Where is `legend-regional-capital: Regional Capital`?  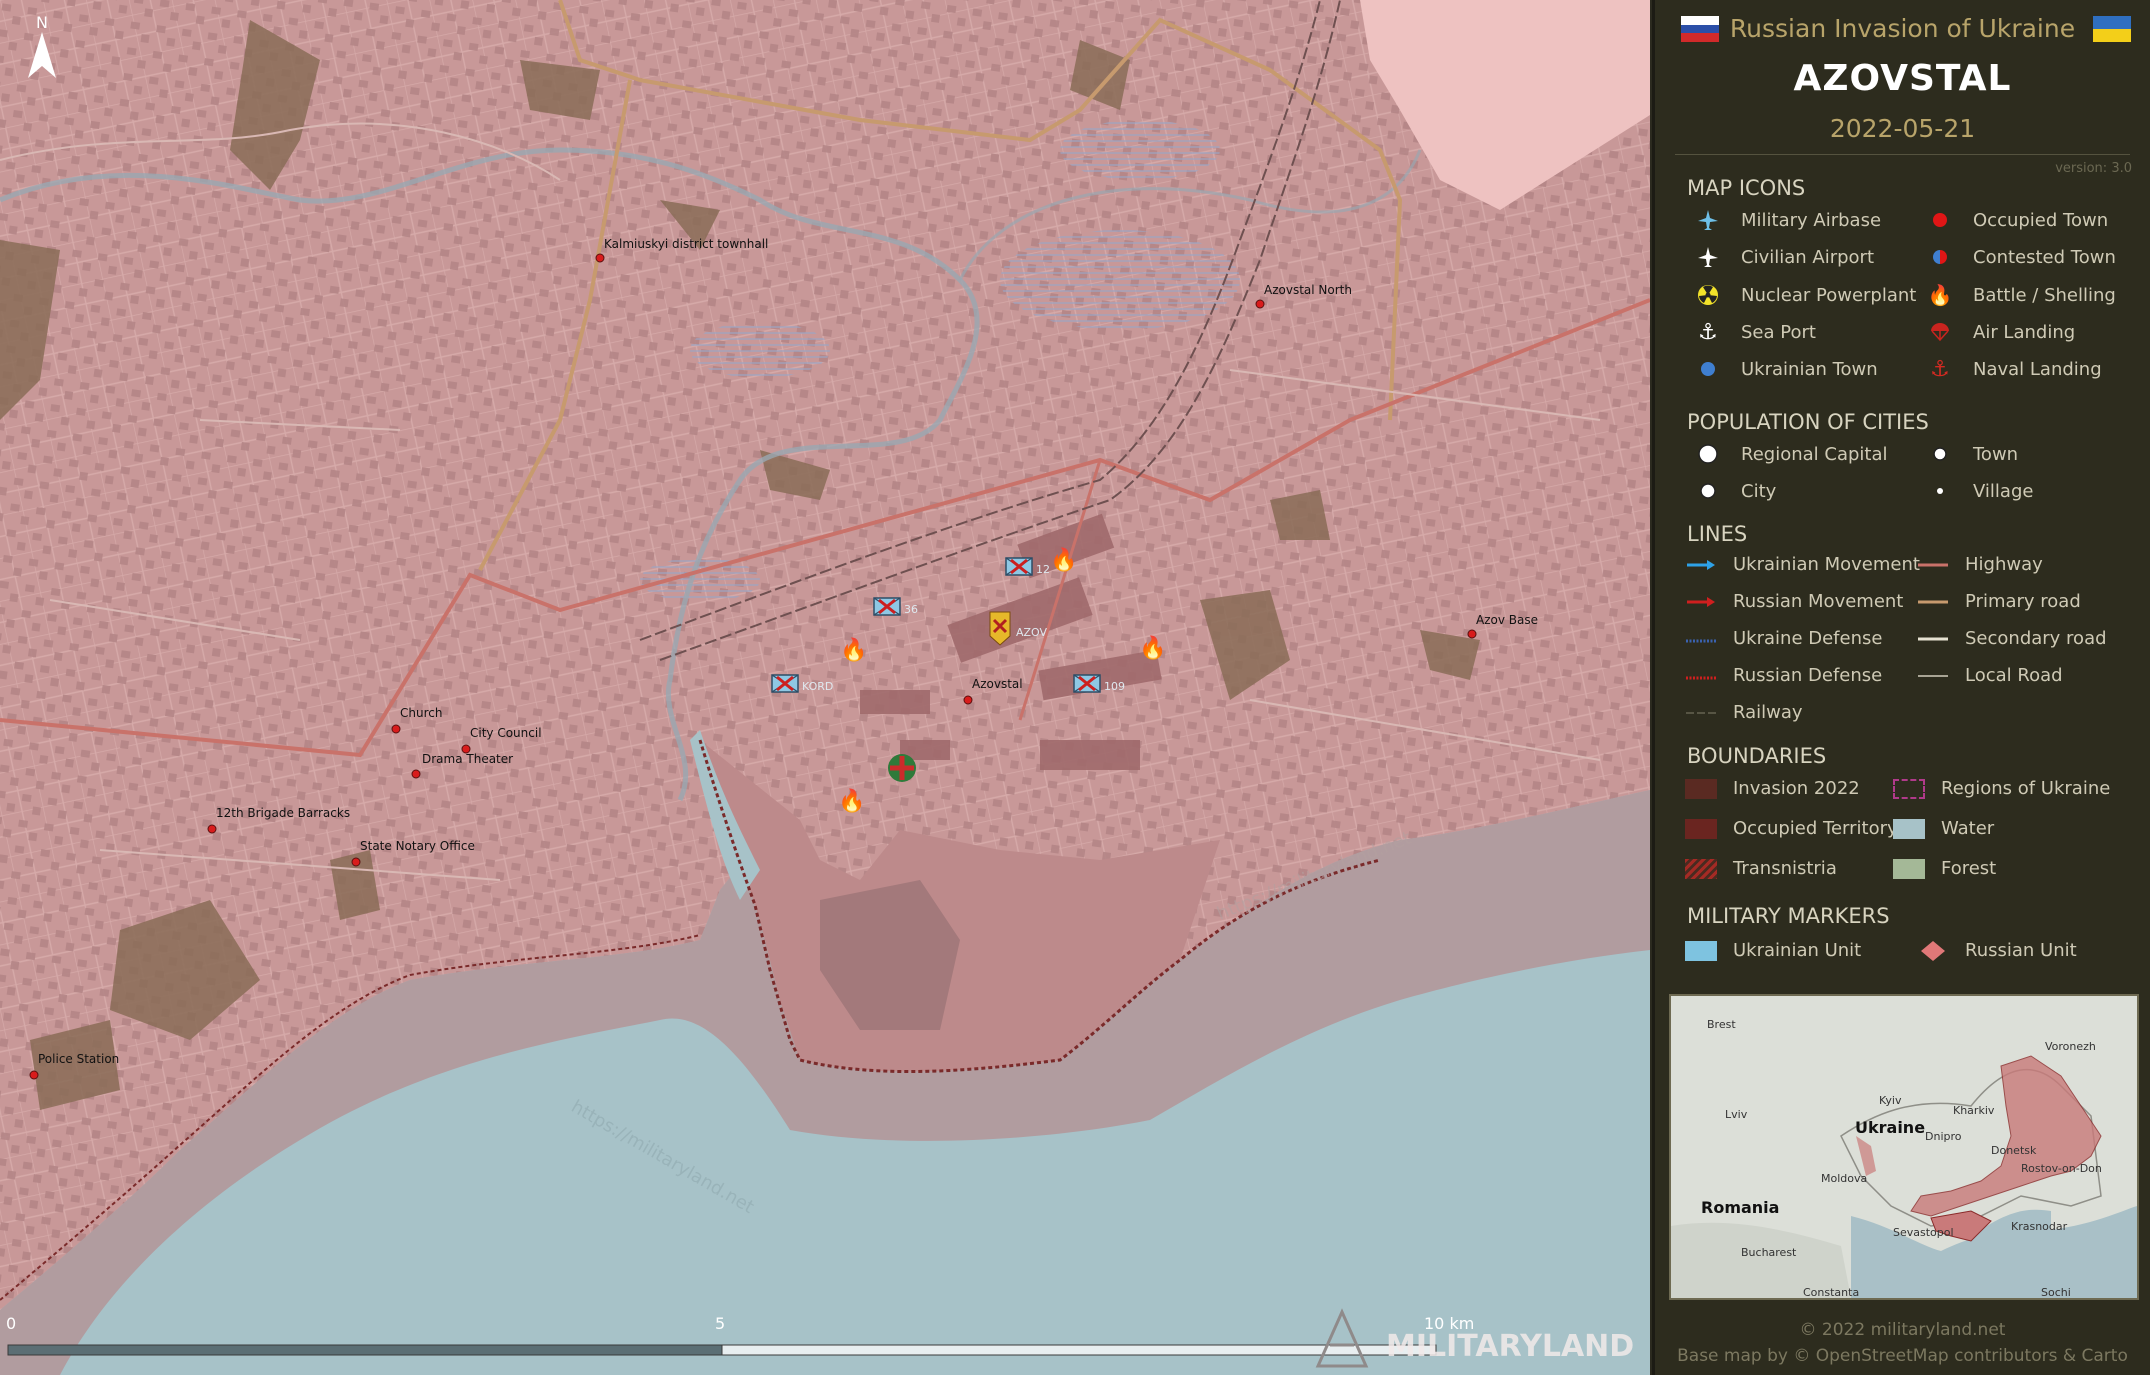 legend-regional-capital: Regional Capital is located at coordinates (1790, 454).